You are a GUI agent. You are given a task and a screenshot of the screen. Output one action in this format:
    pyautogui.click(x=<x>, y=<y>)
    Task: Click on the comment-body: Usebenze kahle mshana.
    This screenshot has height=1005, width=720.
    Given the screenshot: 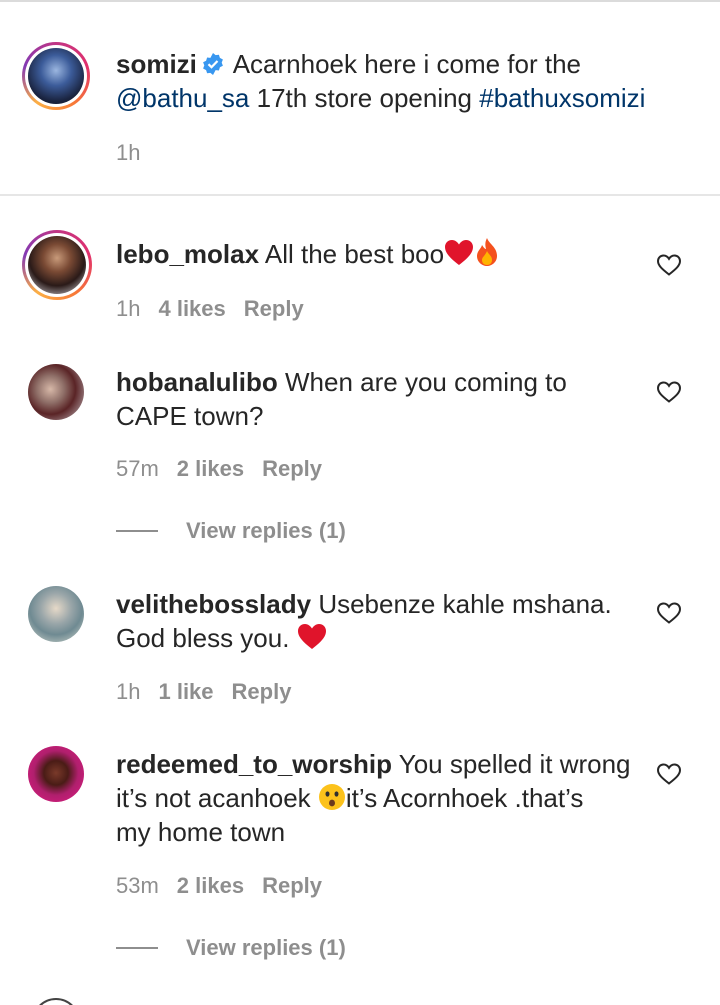 What is the action you would take?
    pyautogui.click(x=465, y=604)
    